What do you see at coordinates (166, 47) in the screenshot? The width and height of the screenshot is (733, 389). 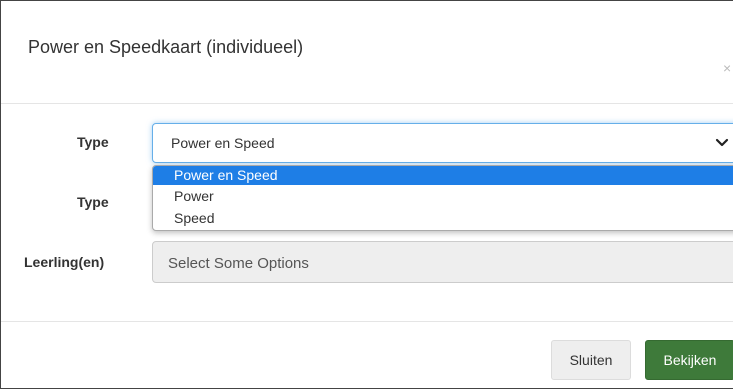 I see `modal-title: Power en Speedkaart (individueel)` at bounding box center [166, 47].